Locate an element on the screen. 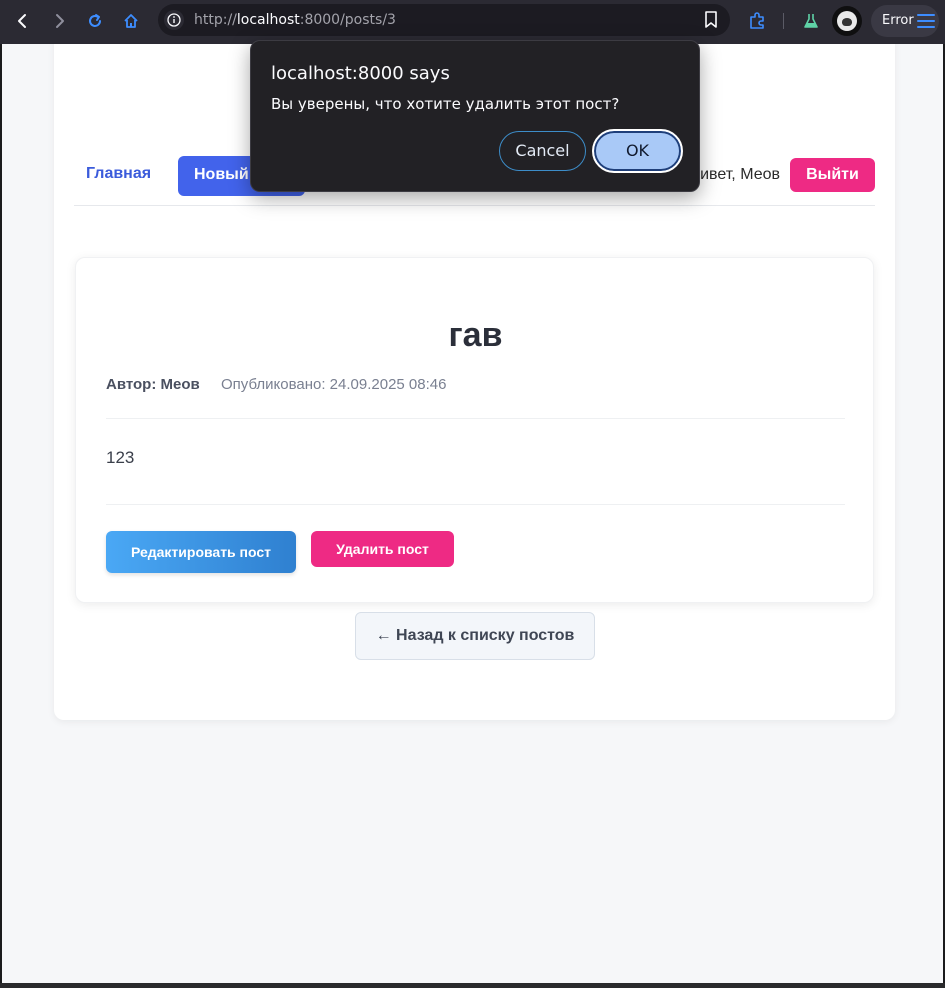  bookmark-icon is located at coordinates (711, 22).